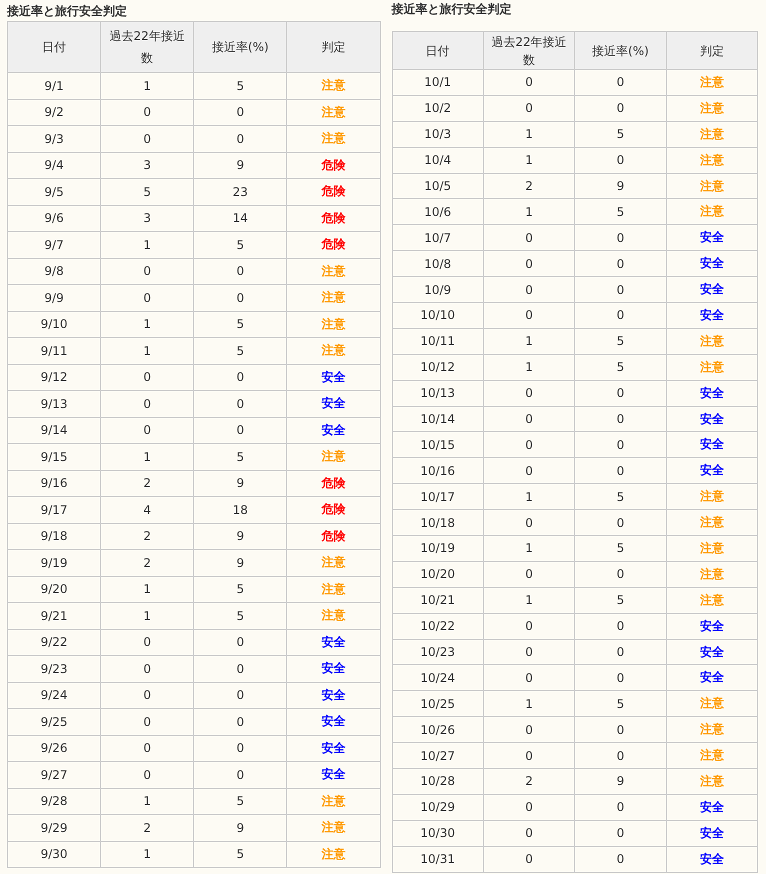 The width and height of the screenshot is (766, 874). Describe the element at coordinates (438, 549) in the screenshot. I see `table-cell: 10/19` at that location.